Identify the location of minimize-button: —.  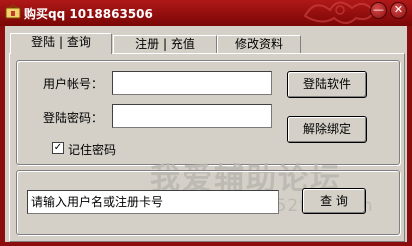
(378, 10).